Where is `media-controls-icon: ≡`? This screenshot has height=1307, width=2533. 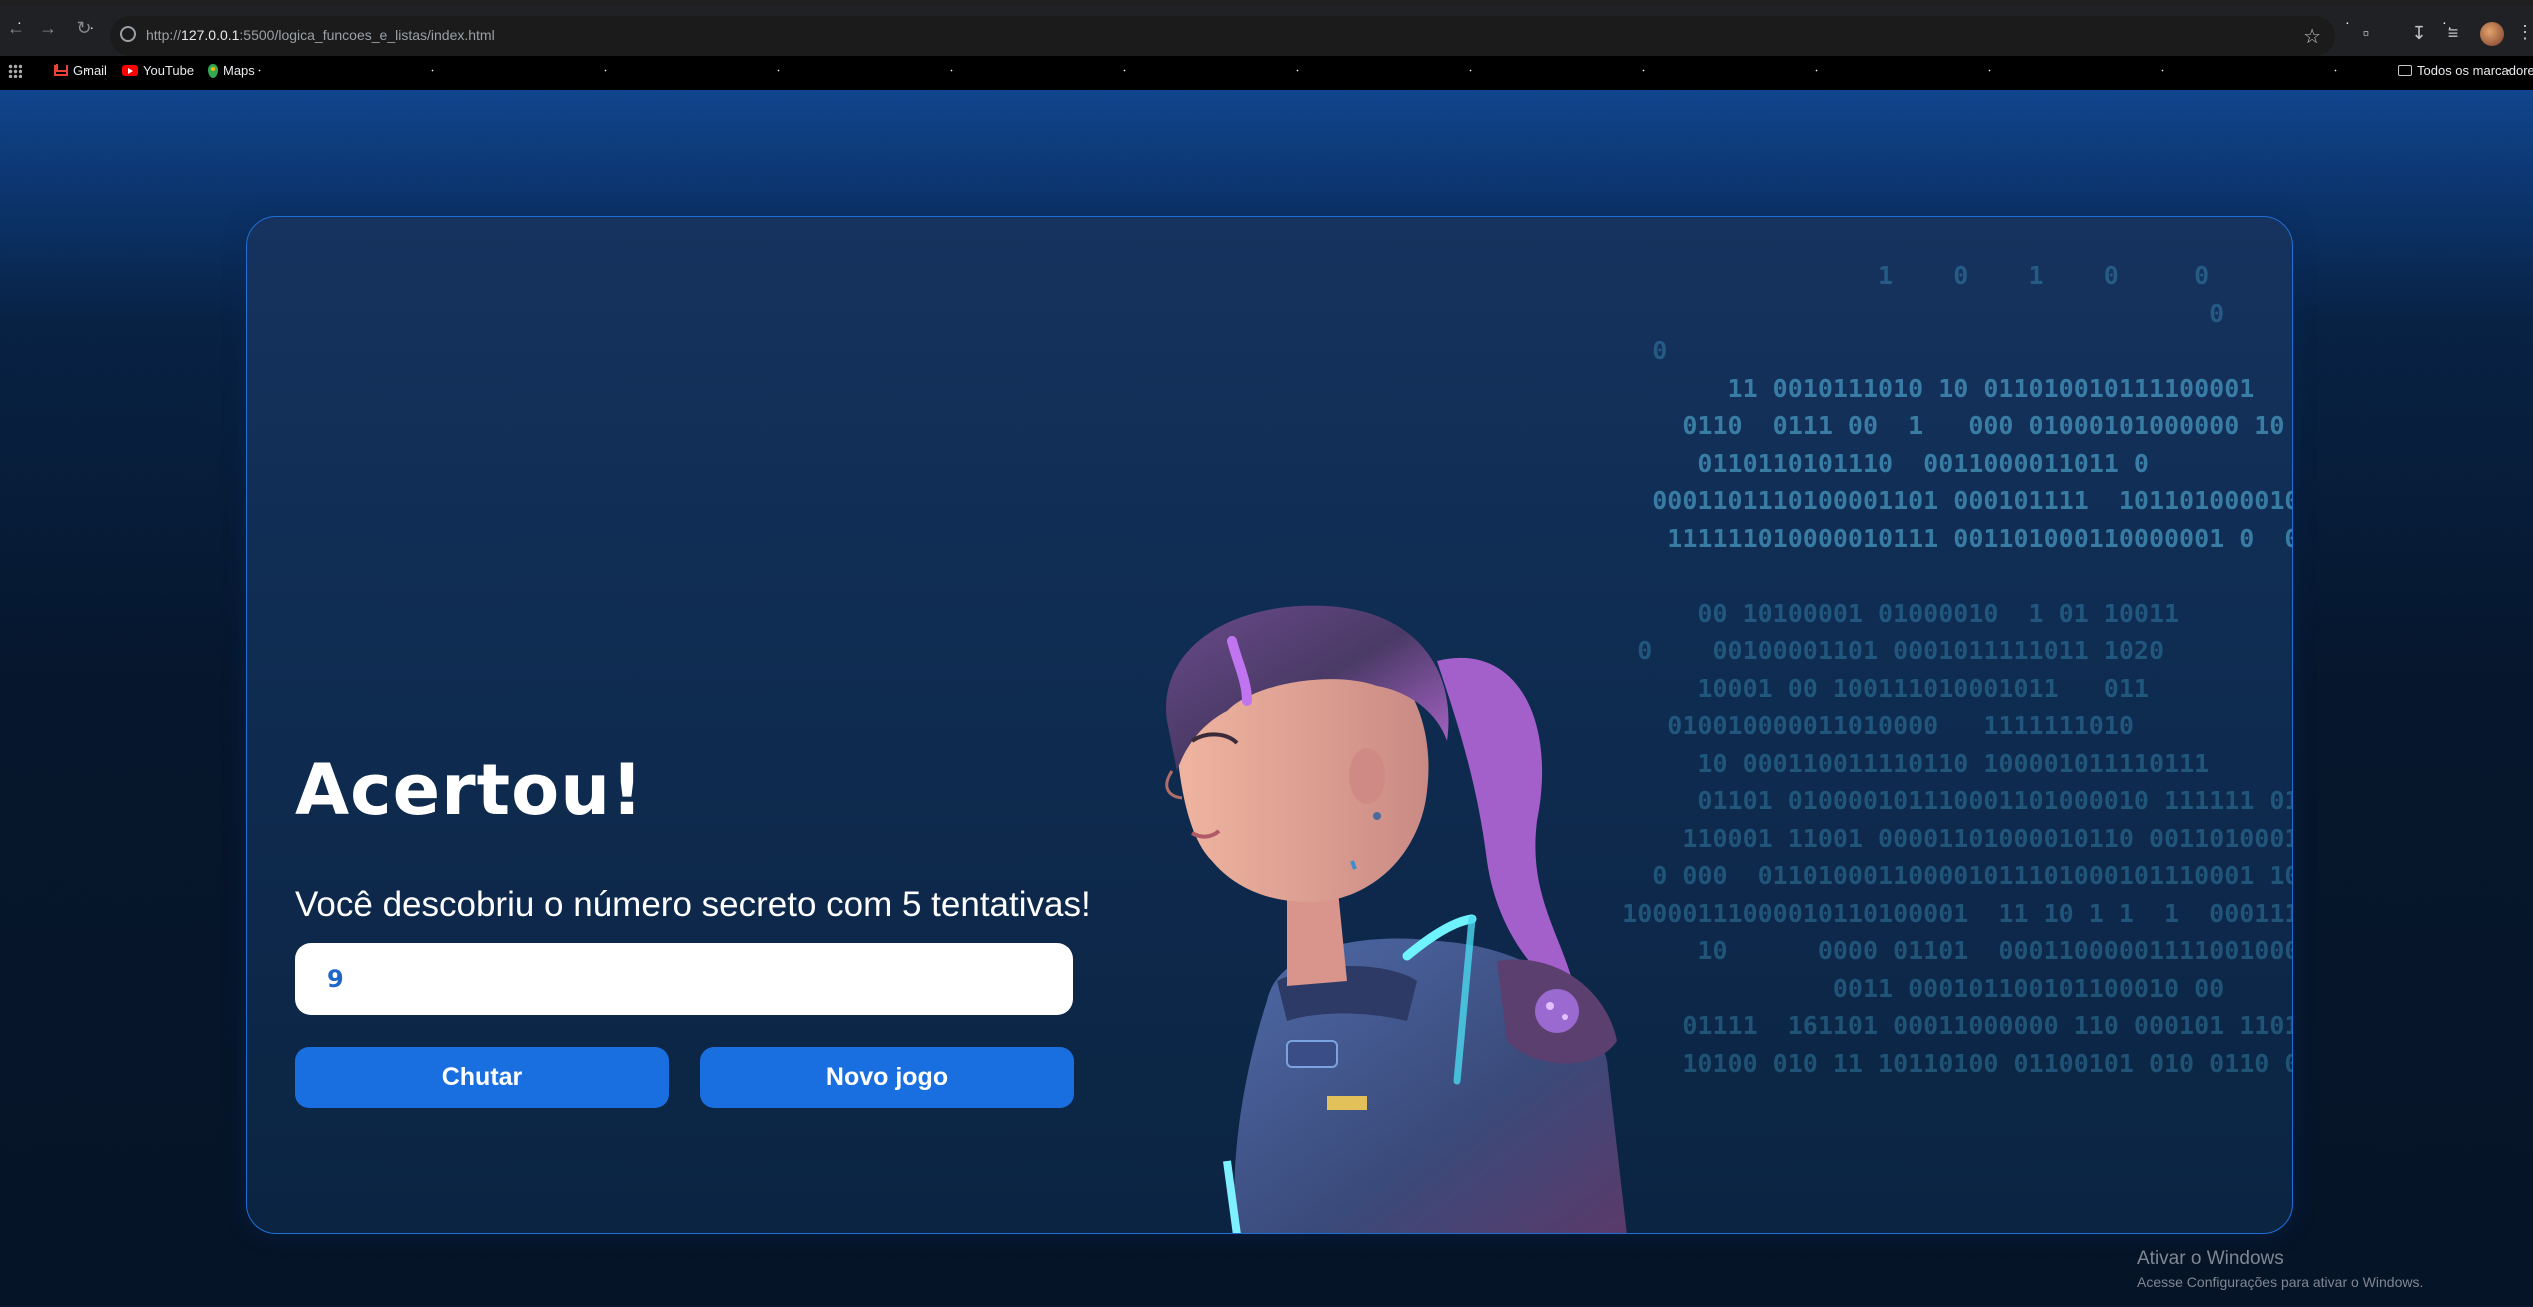 media-controls-icon: ≡ is located at coordinates (2453, 33).